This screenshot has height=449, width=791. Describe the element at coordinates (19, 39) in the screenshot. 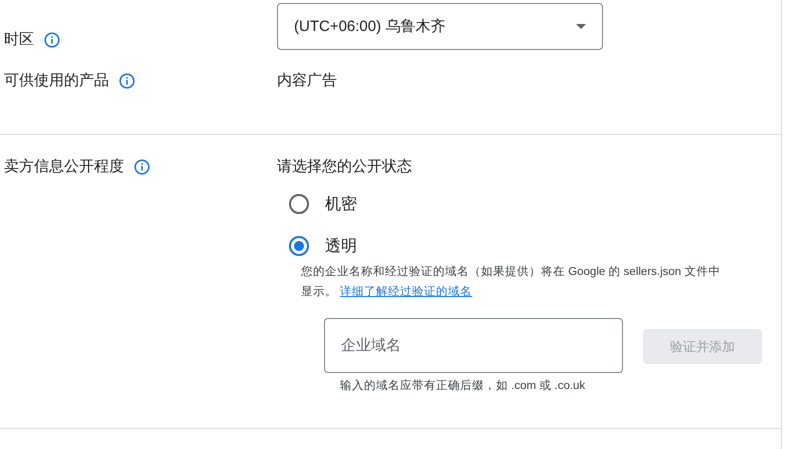

I see `field-label: 时区` at that location.